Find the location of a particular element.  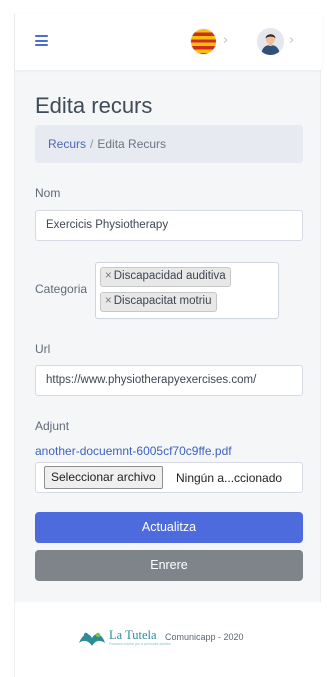

url-input: https://www.physiotherapyexercises.com/ is located at coordinates (169, 380).